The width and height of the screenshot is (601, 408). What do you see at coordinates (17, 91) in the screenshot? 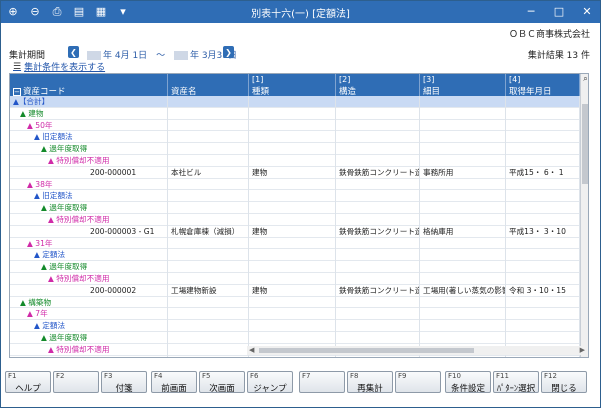
I see `collapse-all-icon: −` at bounding box center [17, 91].